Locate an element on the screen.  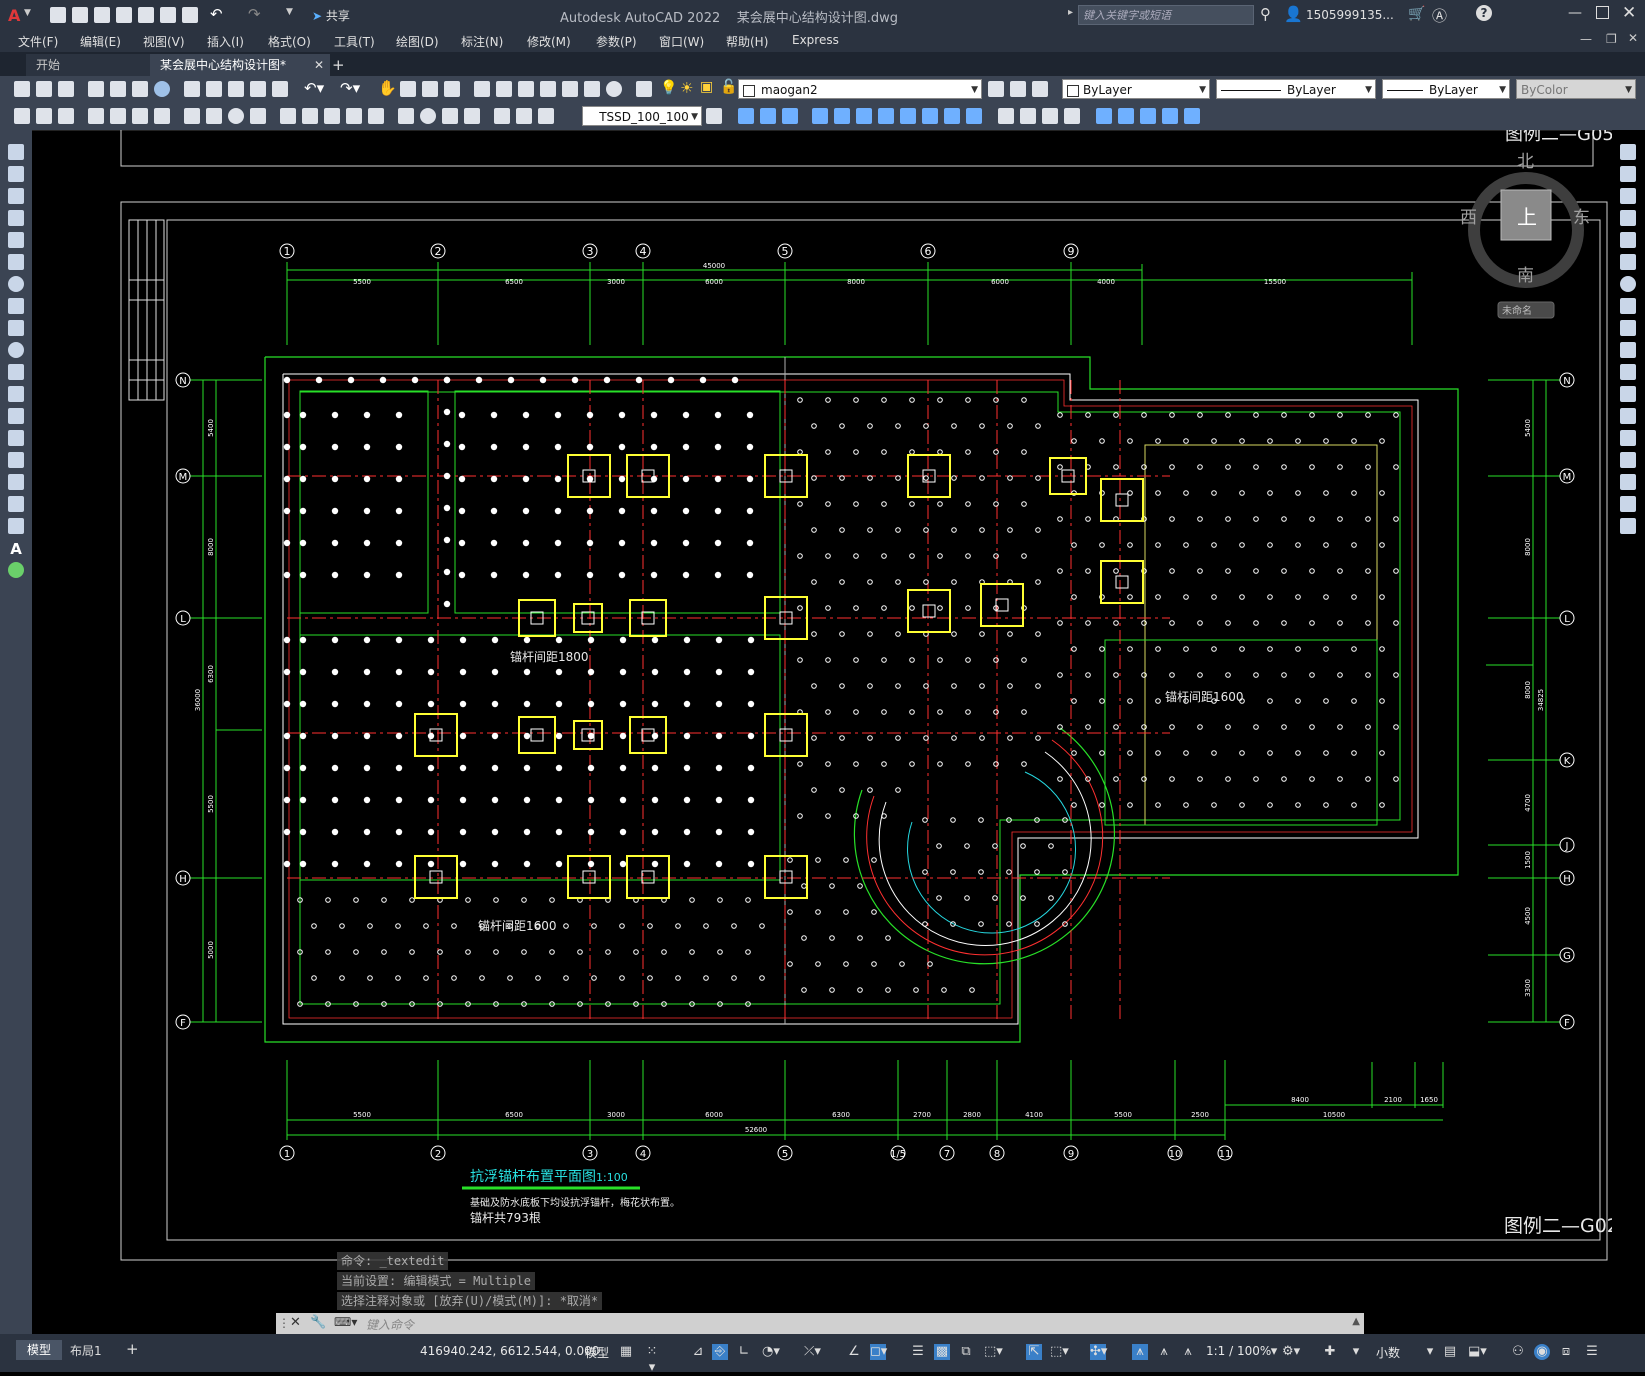
annotation-monitor-icon: ✚ is located at coordinates (1330, 1352).